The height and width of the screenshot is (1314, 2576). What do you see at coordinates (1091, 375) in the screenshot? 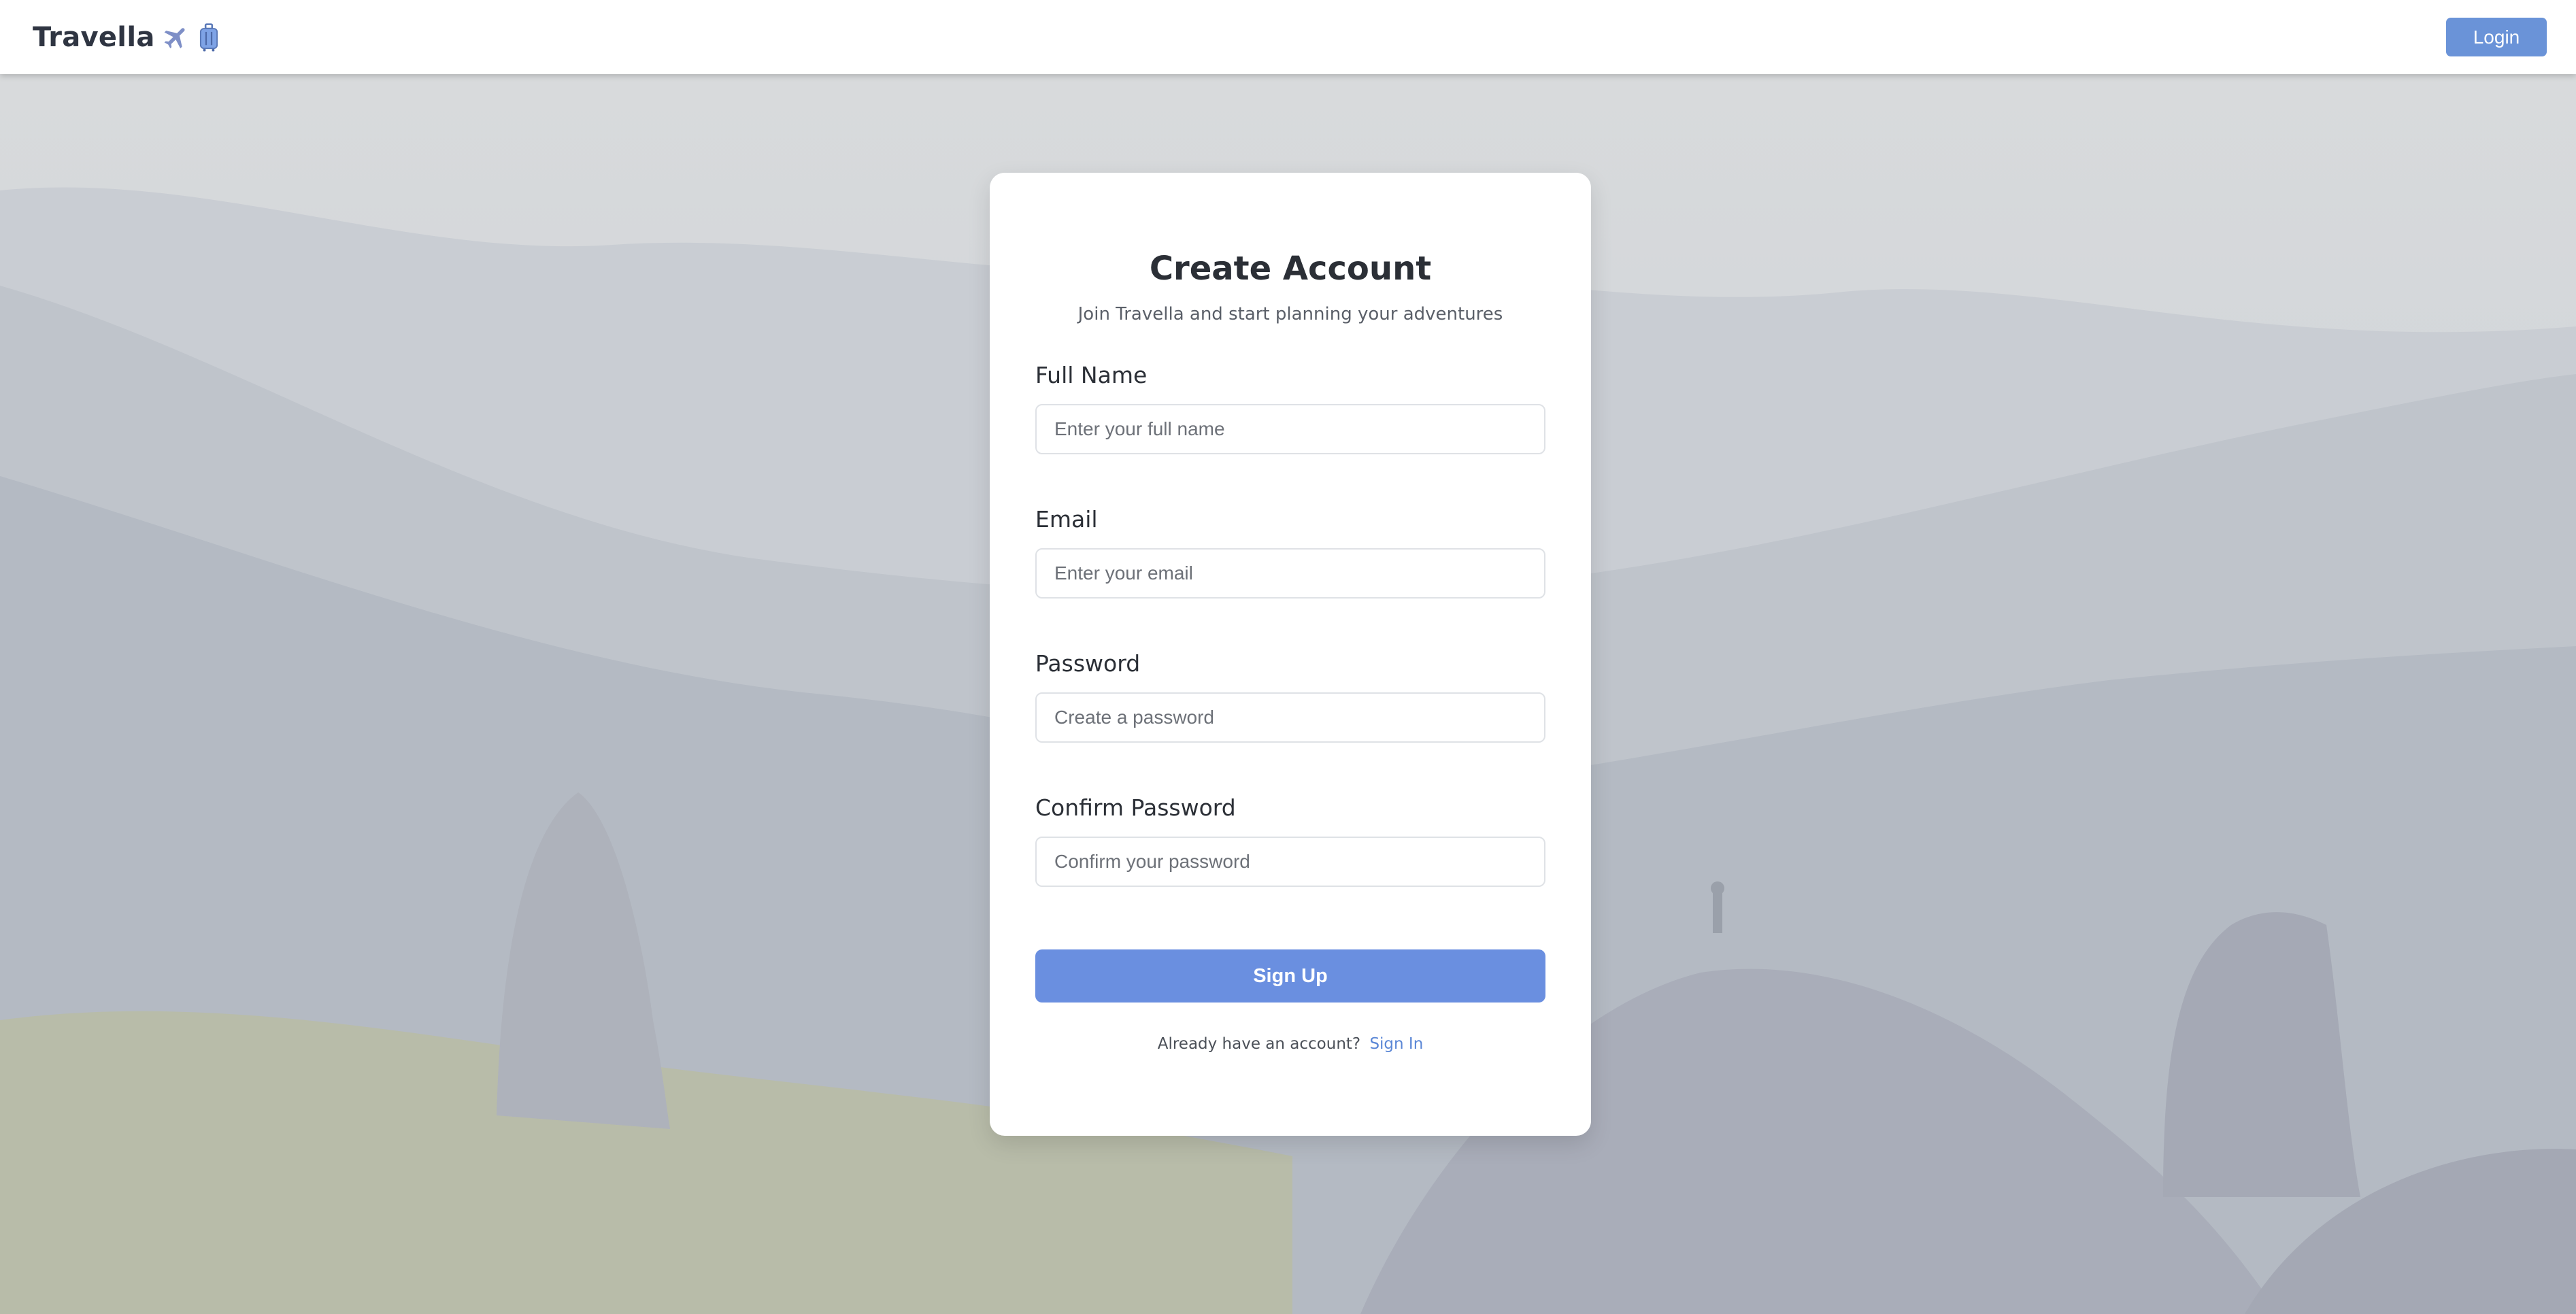
I see `full-name-label: Full Name` at bounding box center [1091, 375].